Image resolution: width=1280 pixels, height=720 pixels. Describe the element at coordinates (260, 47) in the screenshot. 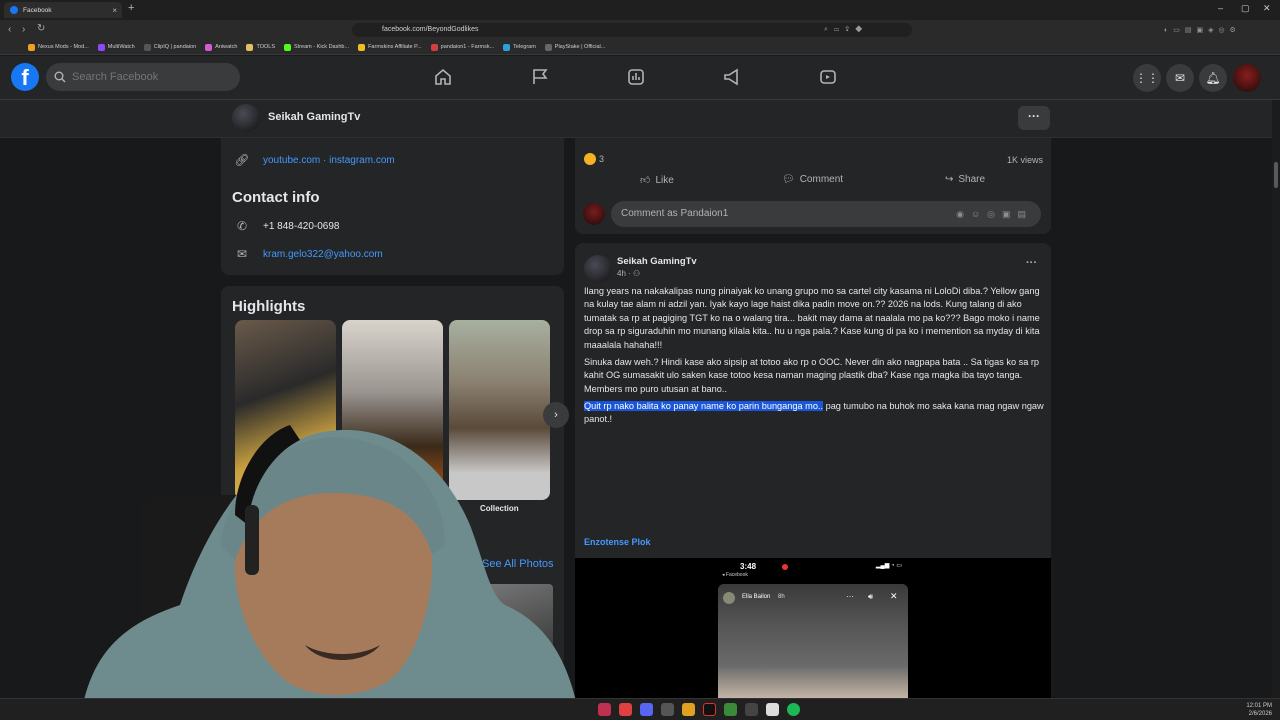

I see `bookmark-folder: TOOLS` at that location.